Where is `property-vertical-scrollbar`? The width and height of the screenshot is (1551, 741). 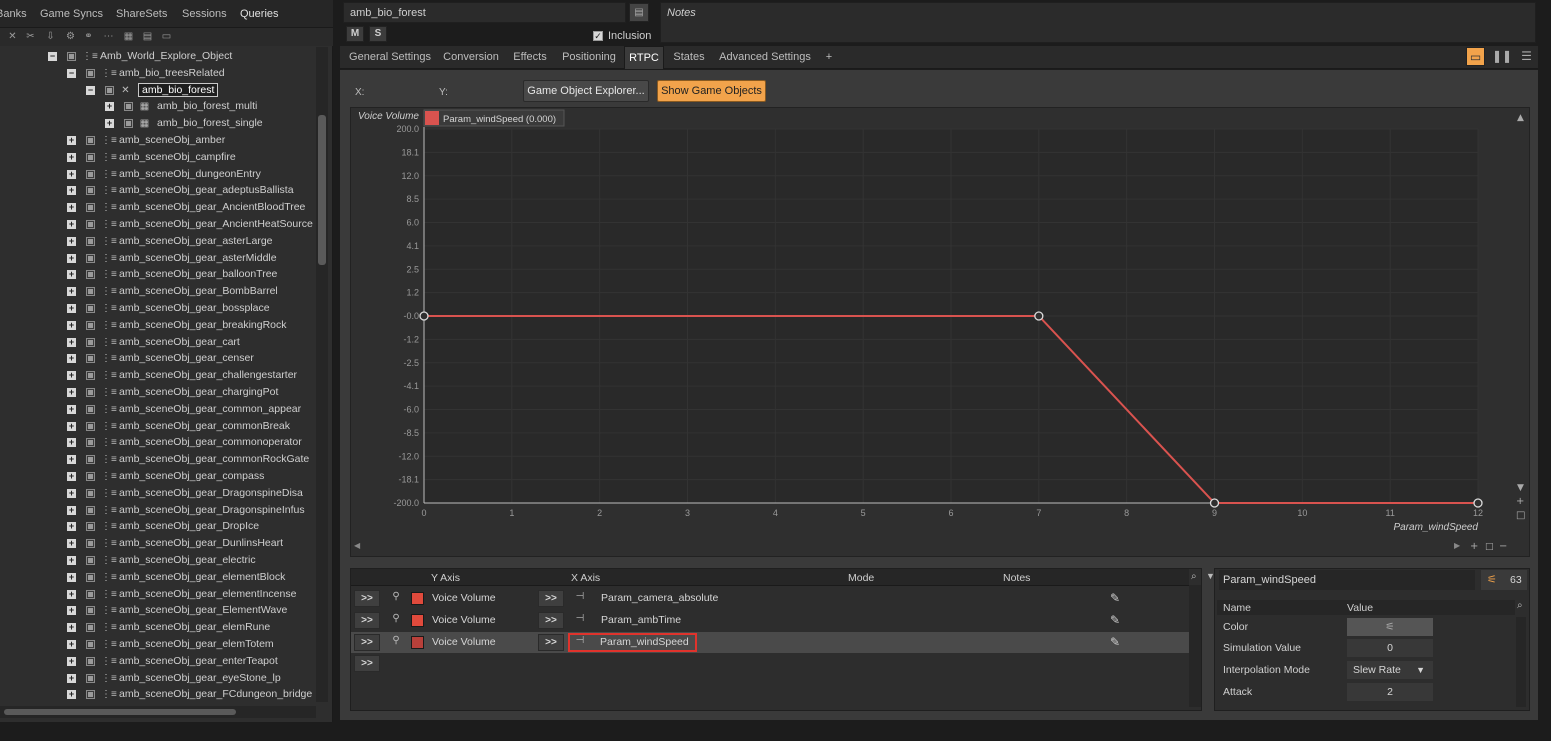 property-vertical-scrollbar is located at coordinates (1521, 662).